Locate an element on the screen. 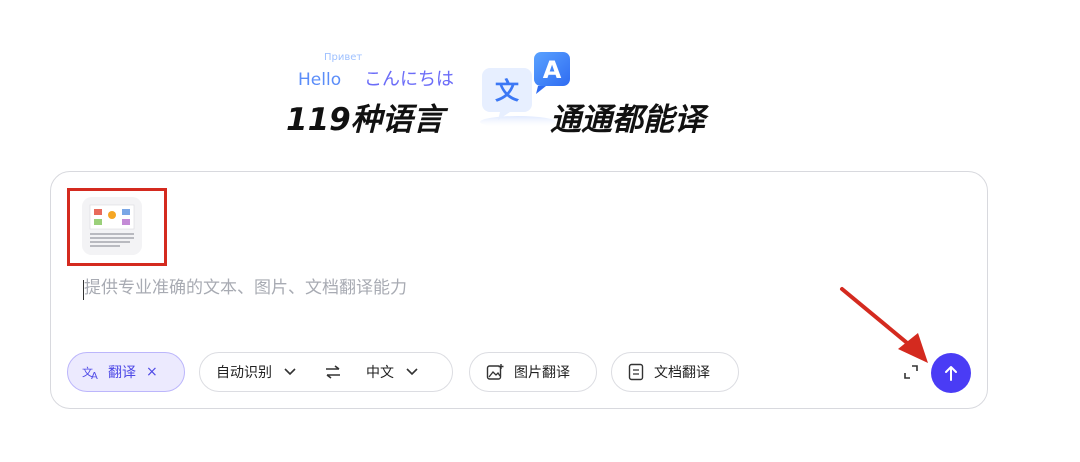 The image size is (1080, 462). hero-word-russian: Привет is located at coordinates (343, 57).